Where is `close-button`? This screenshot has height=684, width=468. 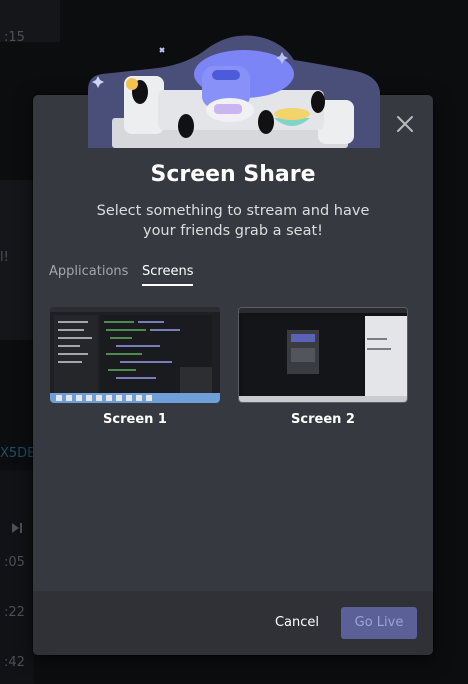
close-button is located at coordinates (405, 124).